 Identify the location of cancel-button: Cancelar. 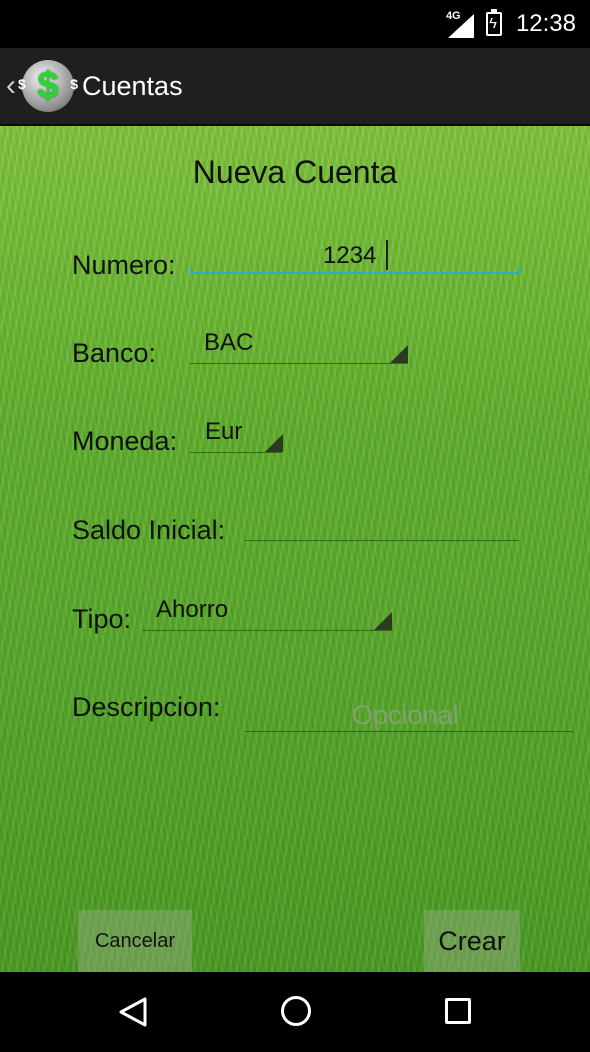
(135, 941).